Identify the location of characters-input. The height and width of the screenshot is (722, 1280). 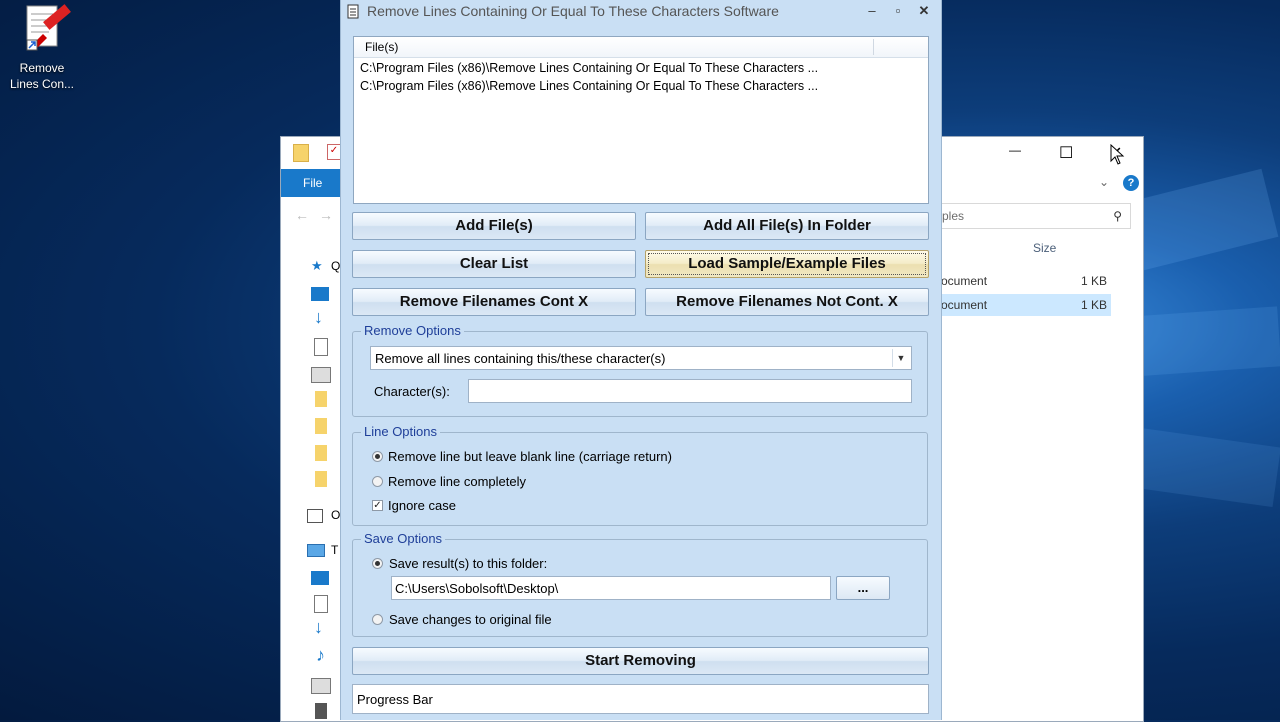
(690, 391).